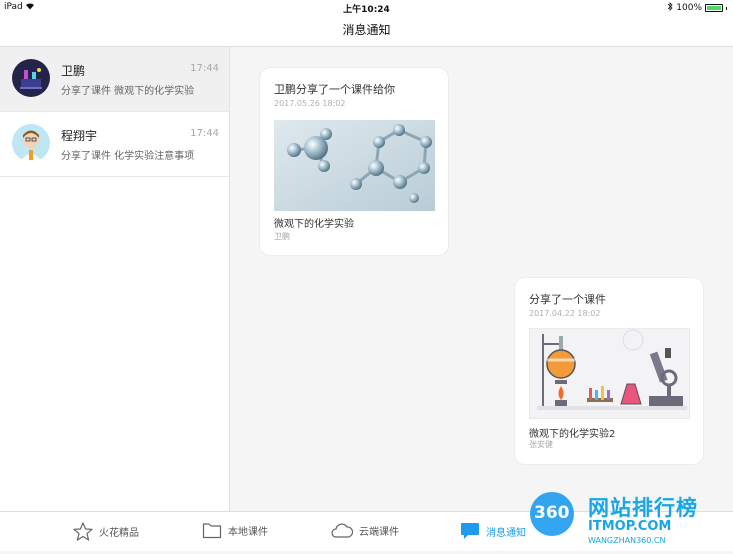 The height and width of the screenshot is (554, 733). What do you see at coordinates (541, 444) in the screenshot?
I see `course-author: 张安健` at bounding box center [541, 444].